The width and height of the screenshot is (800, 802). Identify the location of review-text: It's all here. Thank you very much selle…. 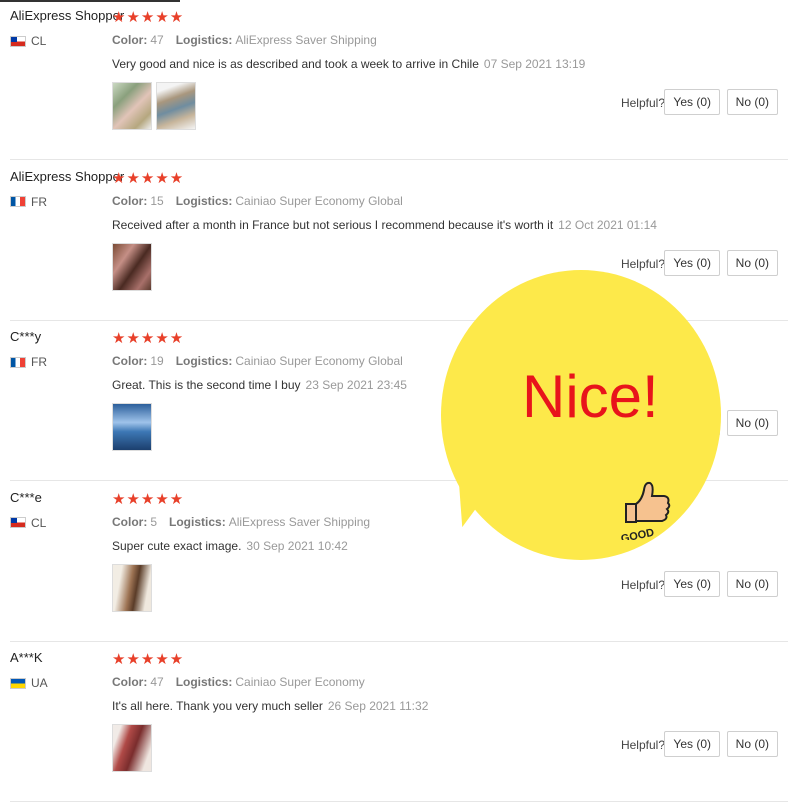
(270, 706).